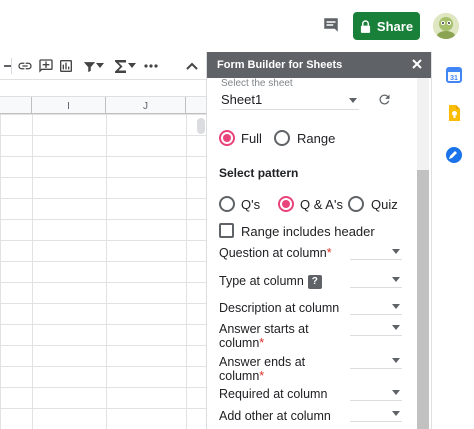  What do you see at coordinates (237, 25) in the screenshot?
I see `top-bar: Share` at bounding box center [237, 25].